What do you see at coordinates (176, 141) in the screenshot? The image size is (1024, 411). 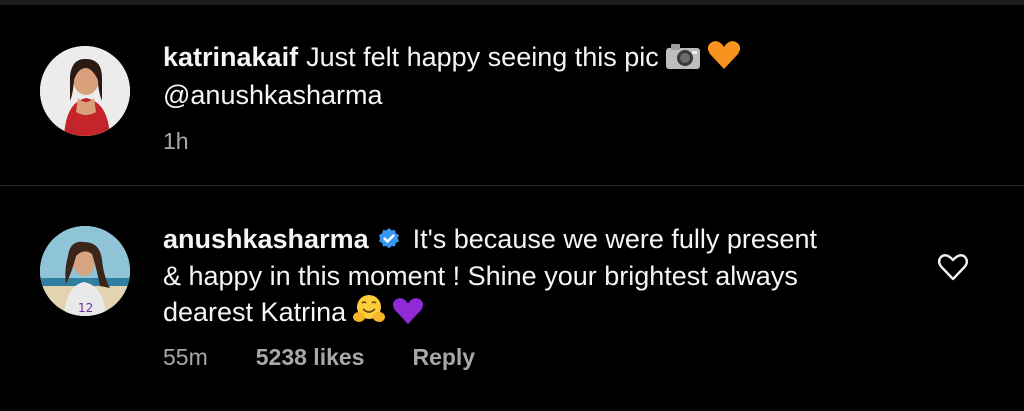 I see `comment-time: 1h` at bounding box center [176, 141].